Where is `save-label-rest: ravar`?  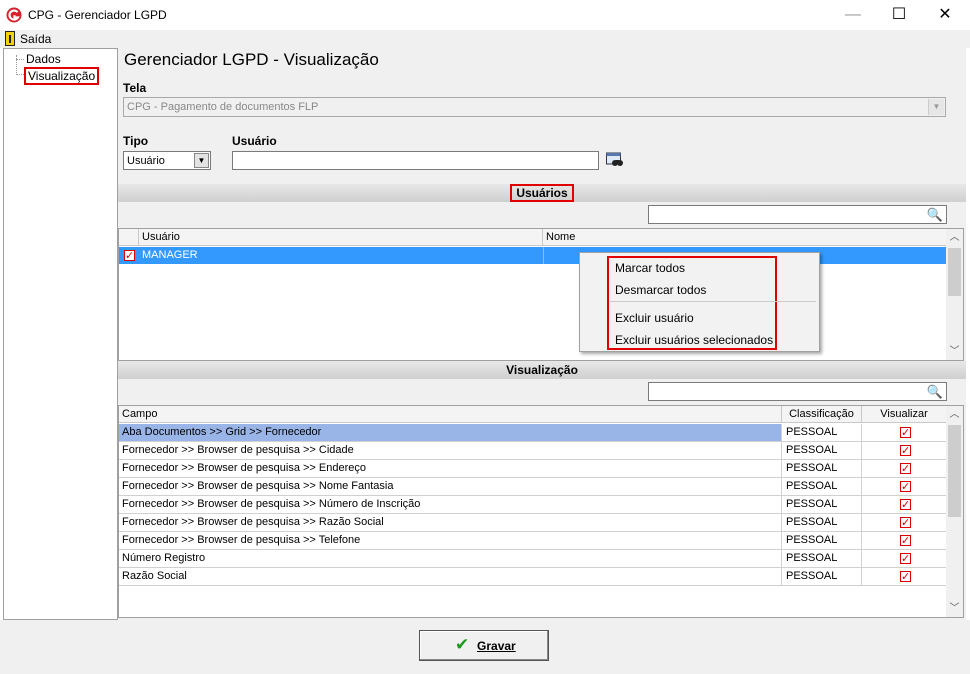 save-label-rest: ravar is located at coordinates (501, 646).